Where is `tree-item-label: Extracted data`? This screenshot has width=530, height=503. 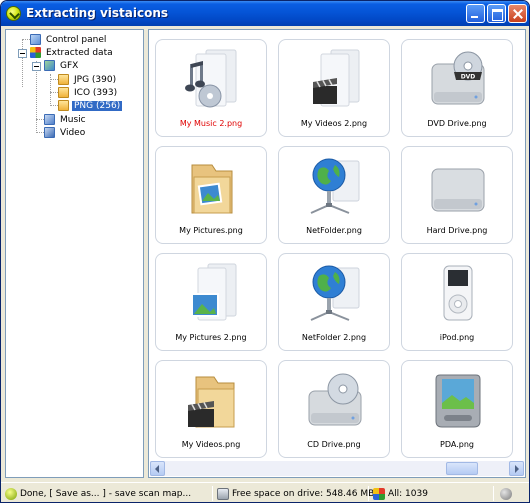
tree-item-label: Extracted data is located at coordinates (79, 52).